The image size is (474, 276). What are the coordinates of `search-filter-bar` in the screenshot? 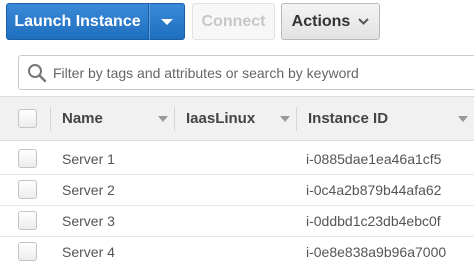 It's located at (246, 72).